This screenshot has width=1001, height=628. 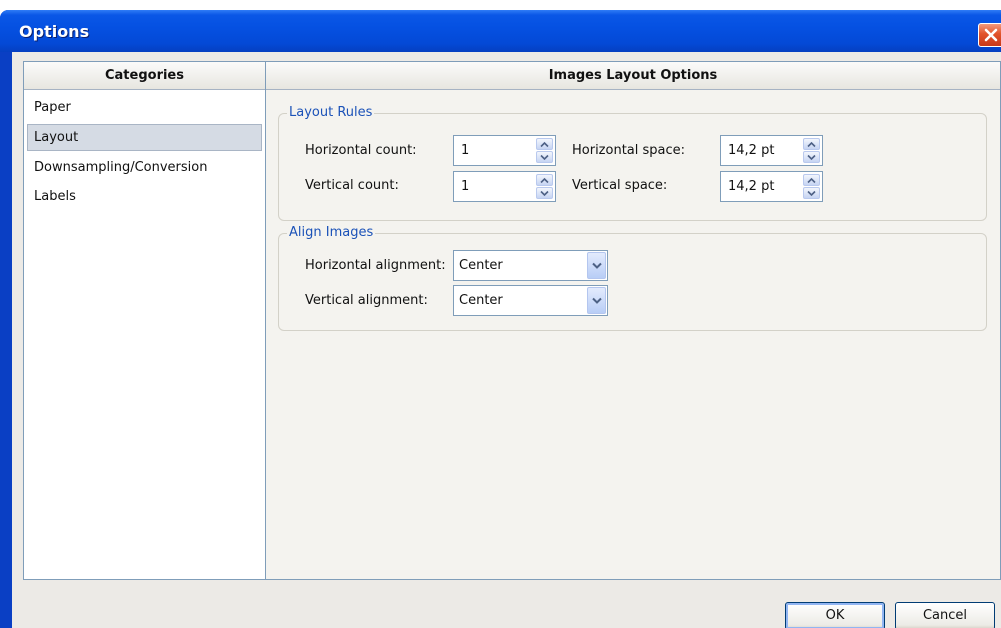 What do you see at coordinates (361, 150) in the screenshot?
I see `horizontal-count-label: Horizontal count:` at bounding box center [361, 150].